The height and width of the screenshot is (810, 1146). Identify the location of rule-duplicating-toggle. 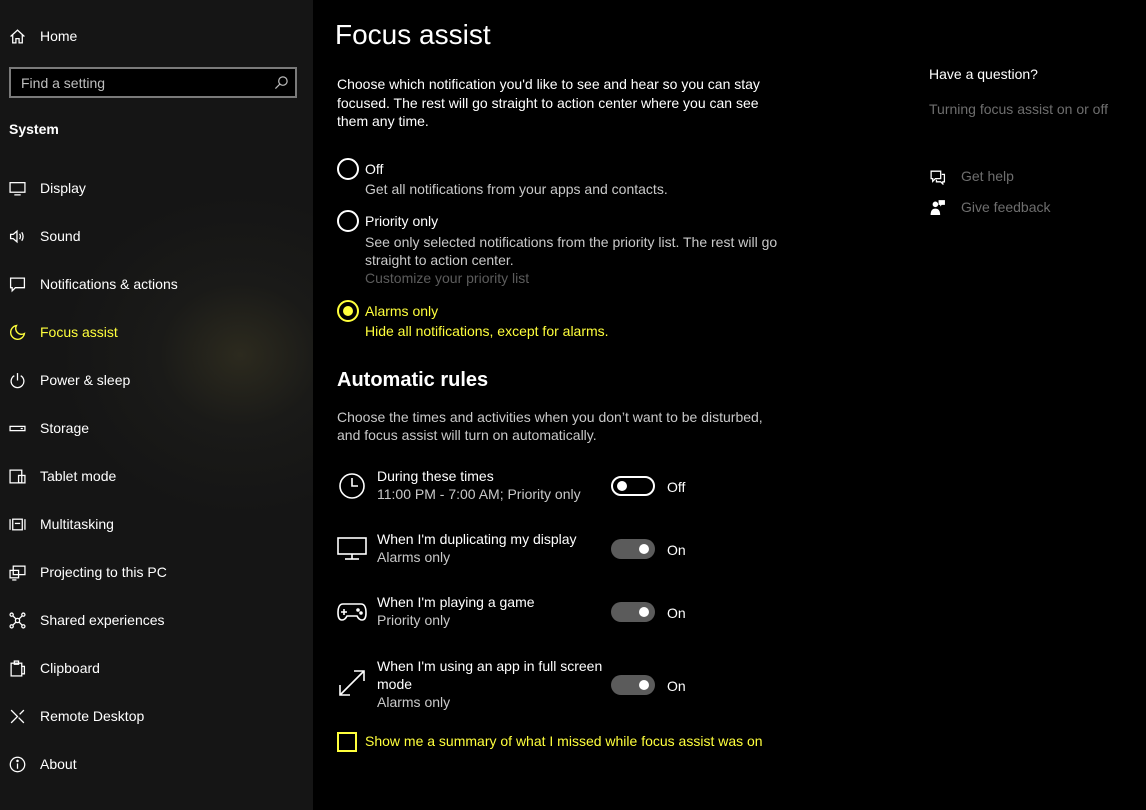
(633, 549).